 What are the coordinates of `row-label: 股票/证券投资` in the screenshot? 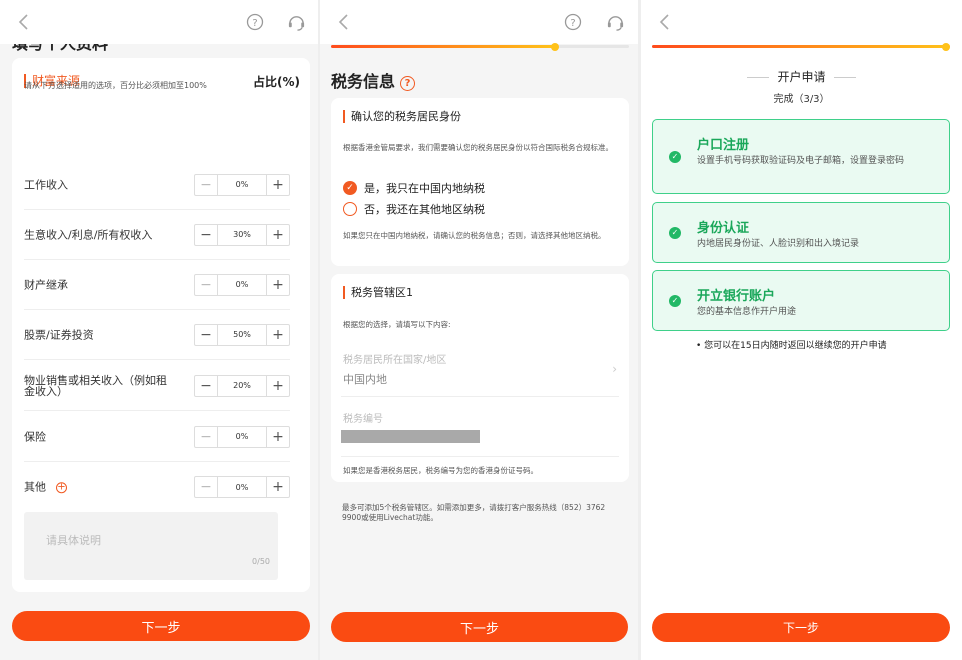 It's located at (59, 334).